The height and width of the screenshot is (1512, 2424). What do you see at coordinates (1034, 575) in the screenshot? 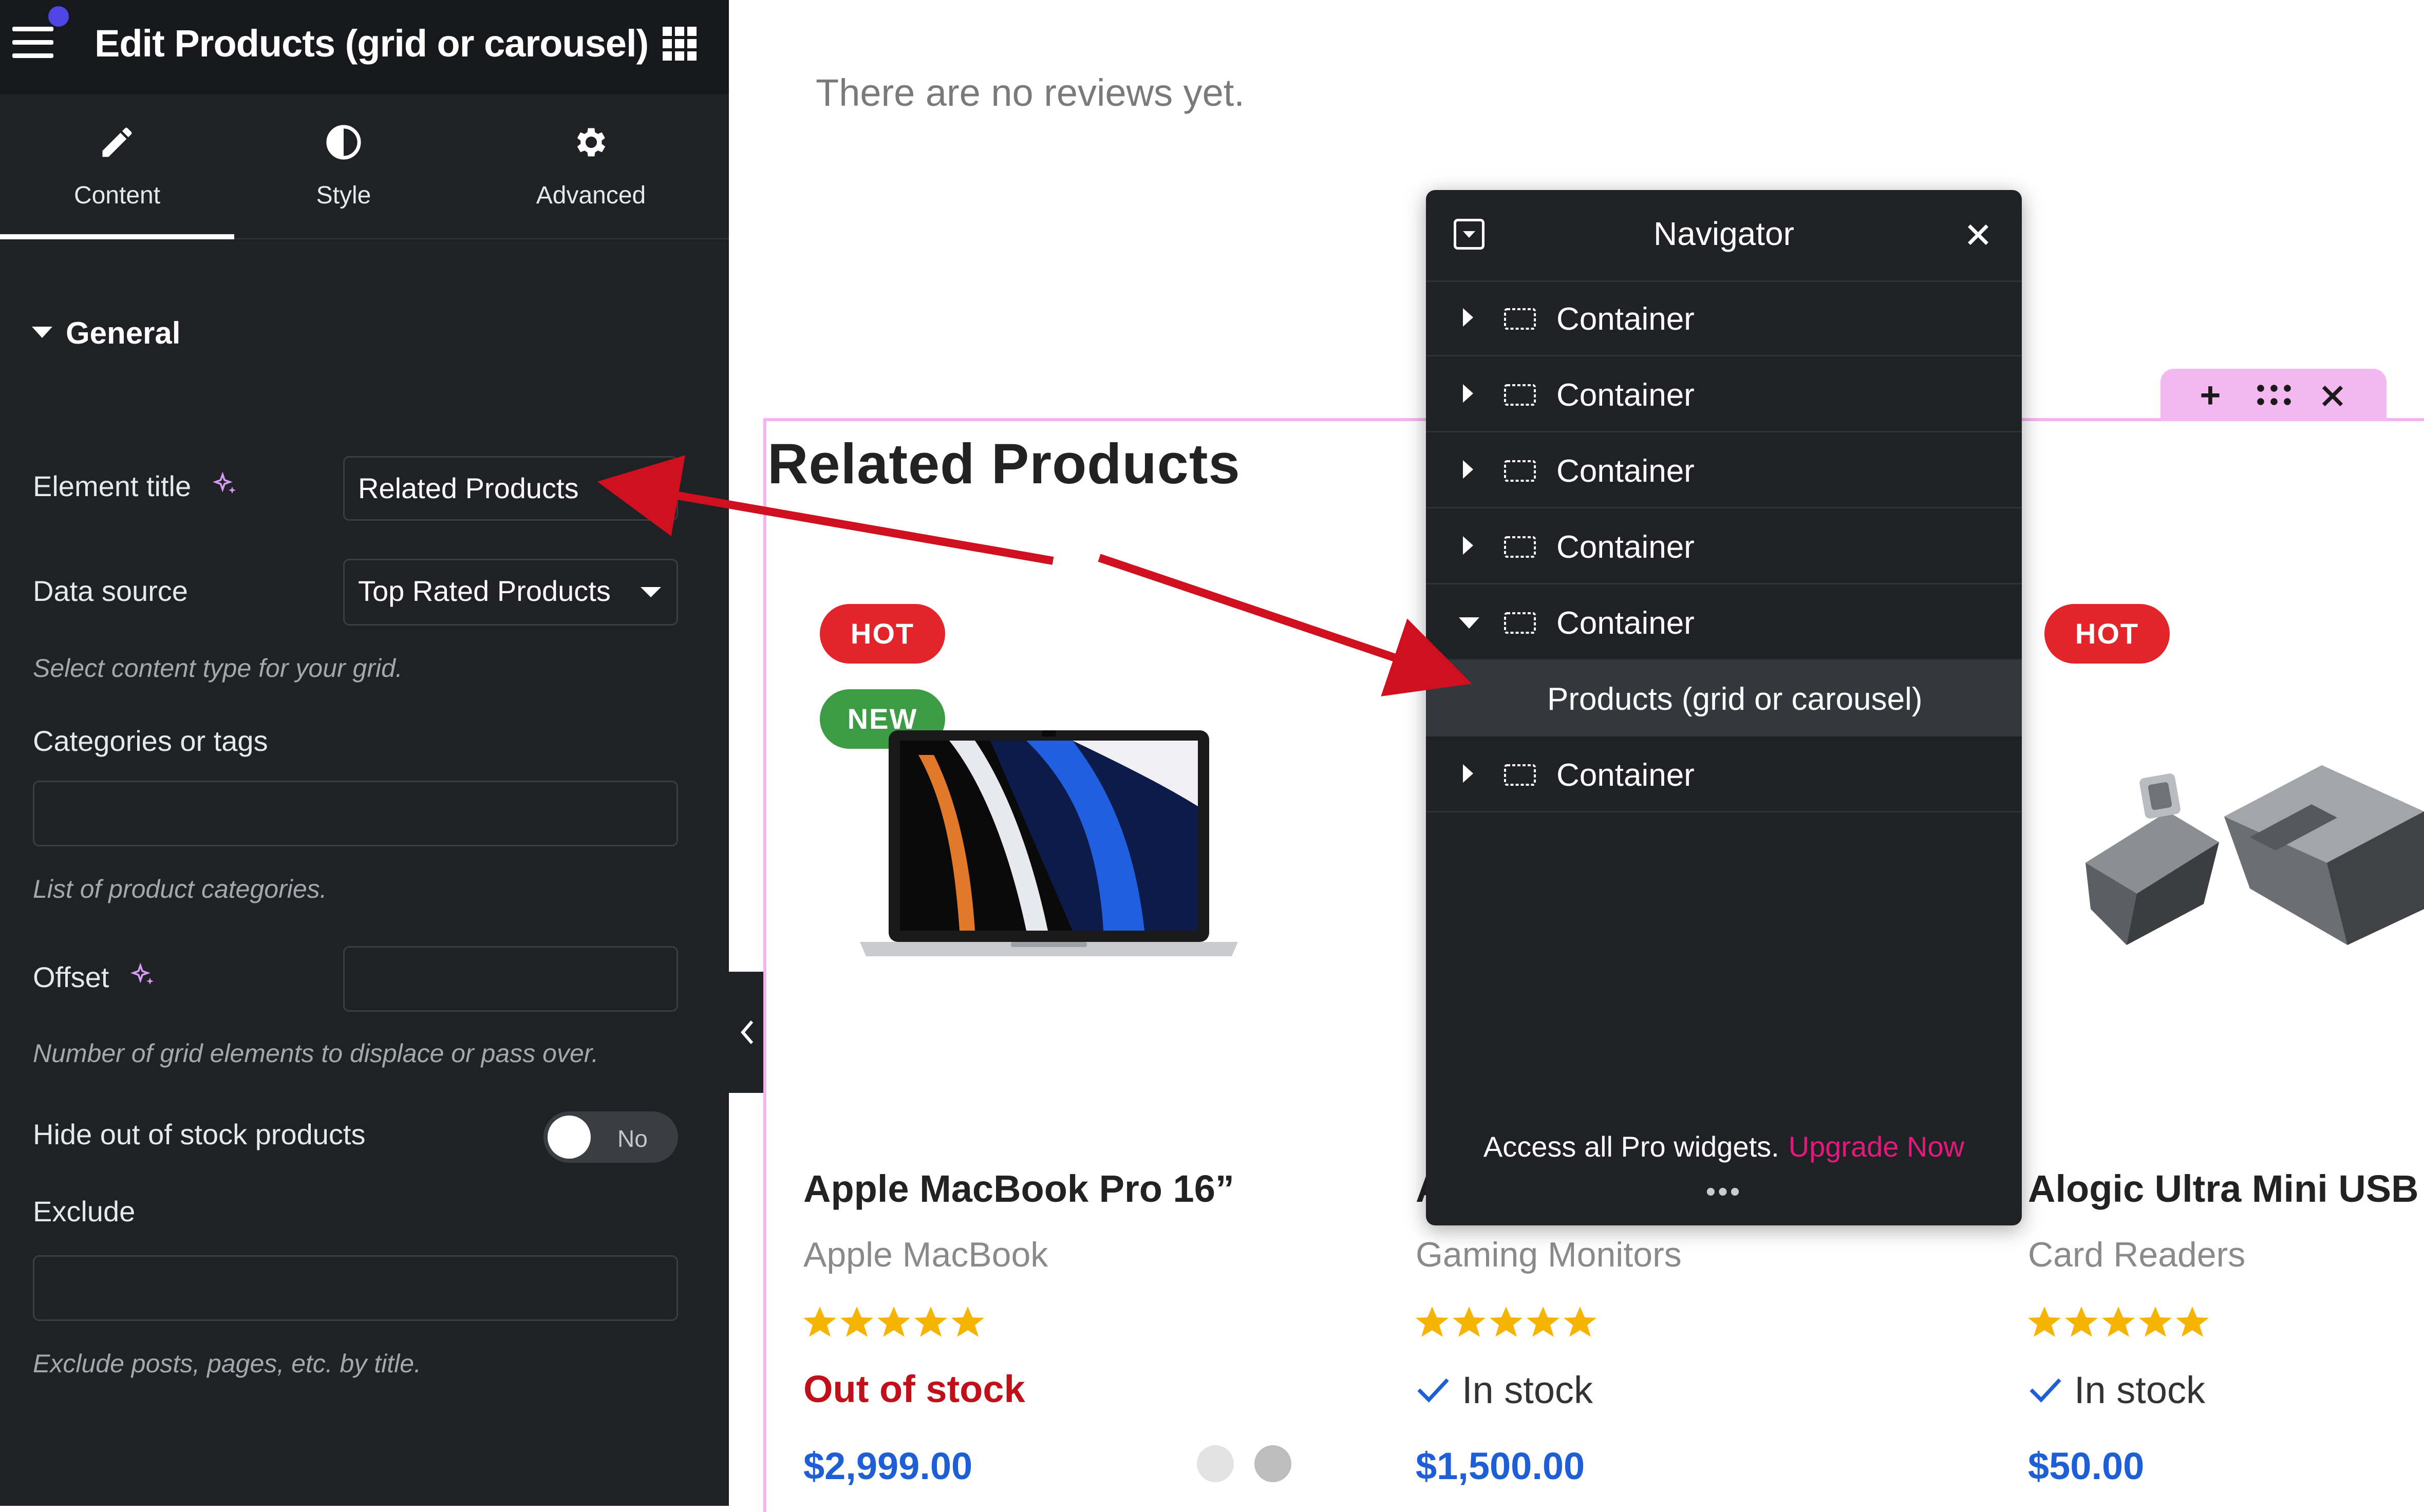
I see `annotation-arrows` at bounding box center [1034, 575].